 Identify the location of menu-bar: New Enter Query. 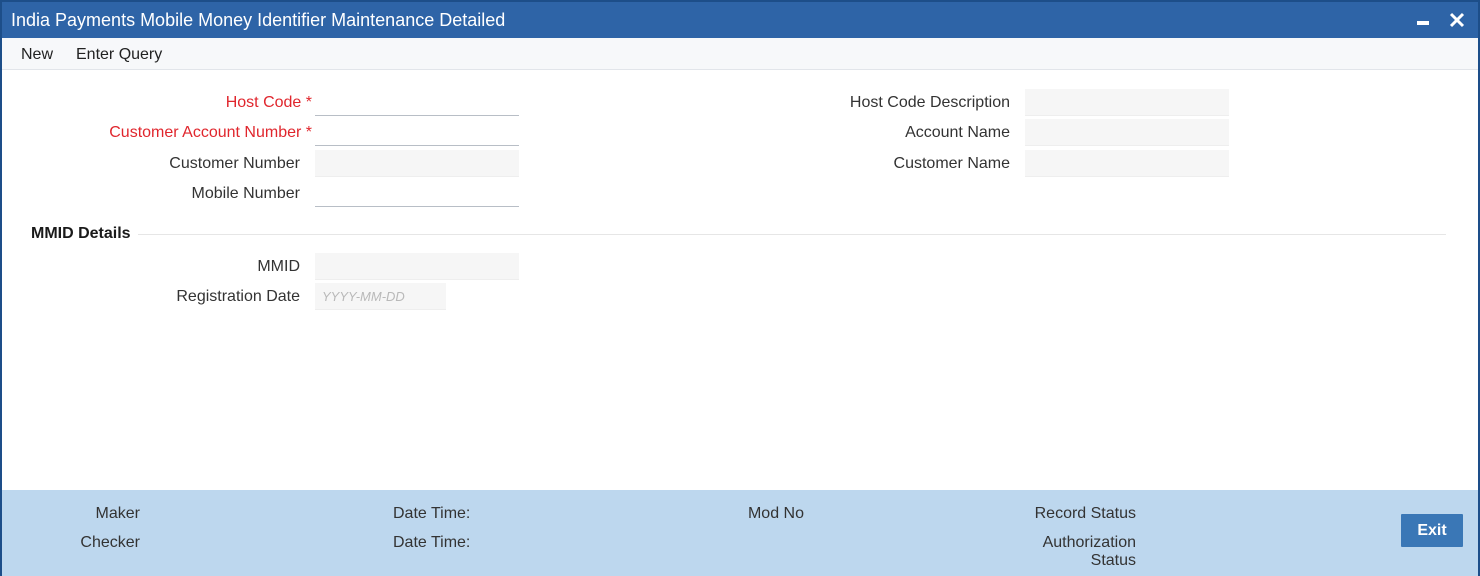
(740, 54).